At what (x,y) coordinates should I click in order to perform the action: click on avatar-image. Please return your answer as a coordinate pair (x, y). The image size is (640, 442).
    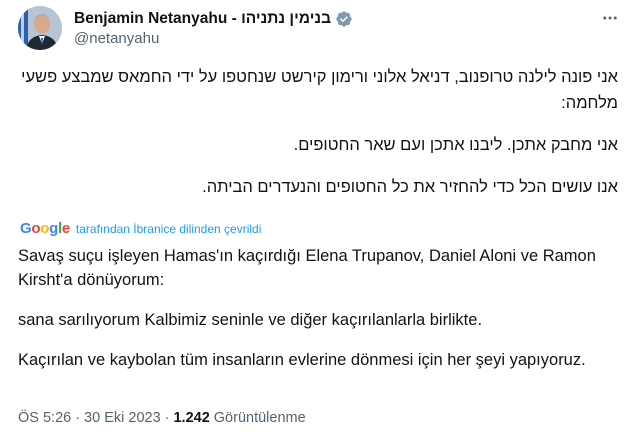
    Looking at the image, I should click on (40, 28).